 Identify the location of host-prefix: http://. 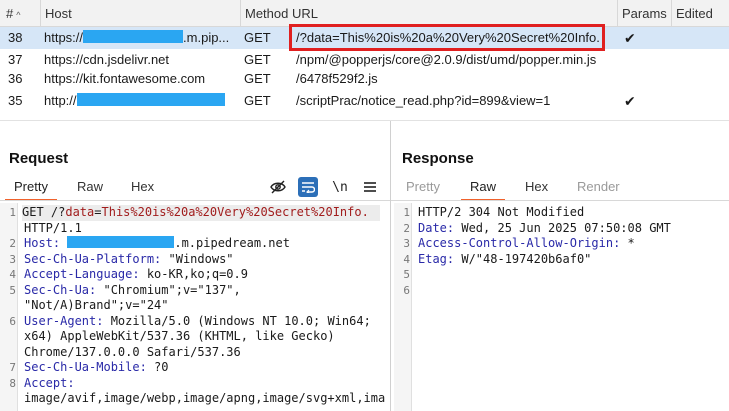
(60, 100).